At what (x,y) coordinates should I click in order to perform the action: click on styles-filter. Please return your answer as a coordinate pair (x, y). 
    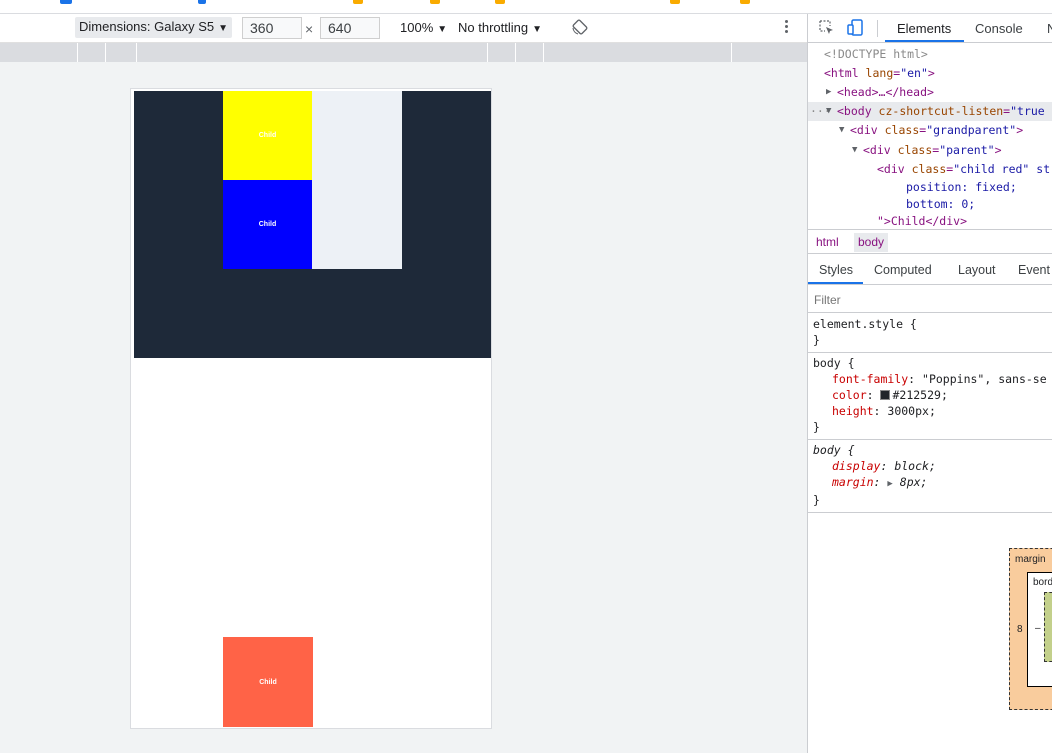
    Looking at the image, I should click on (930, 299).